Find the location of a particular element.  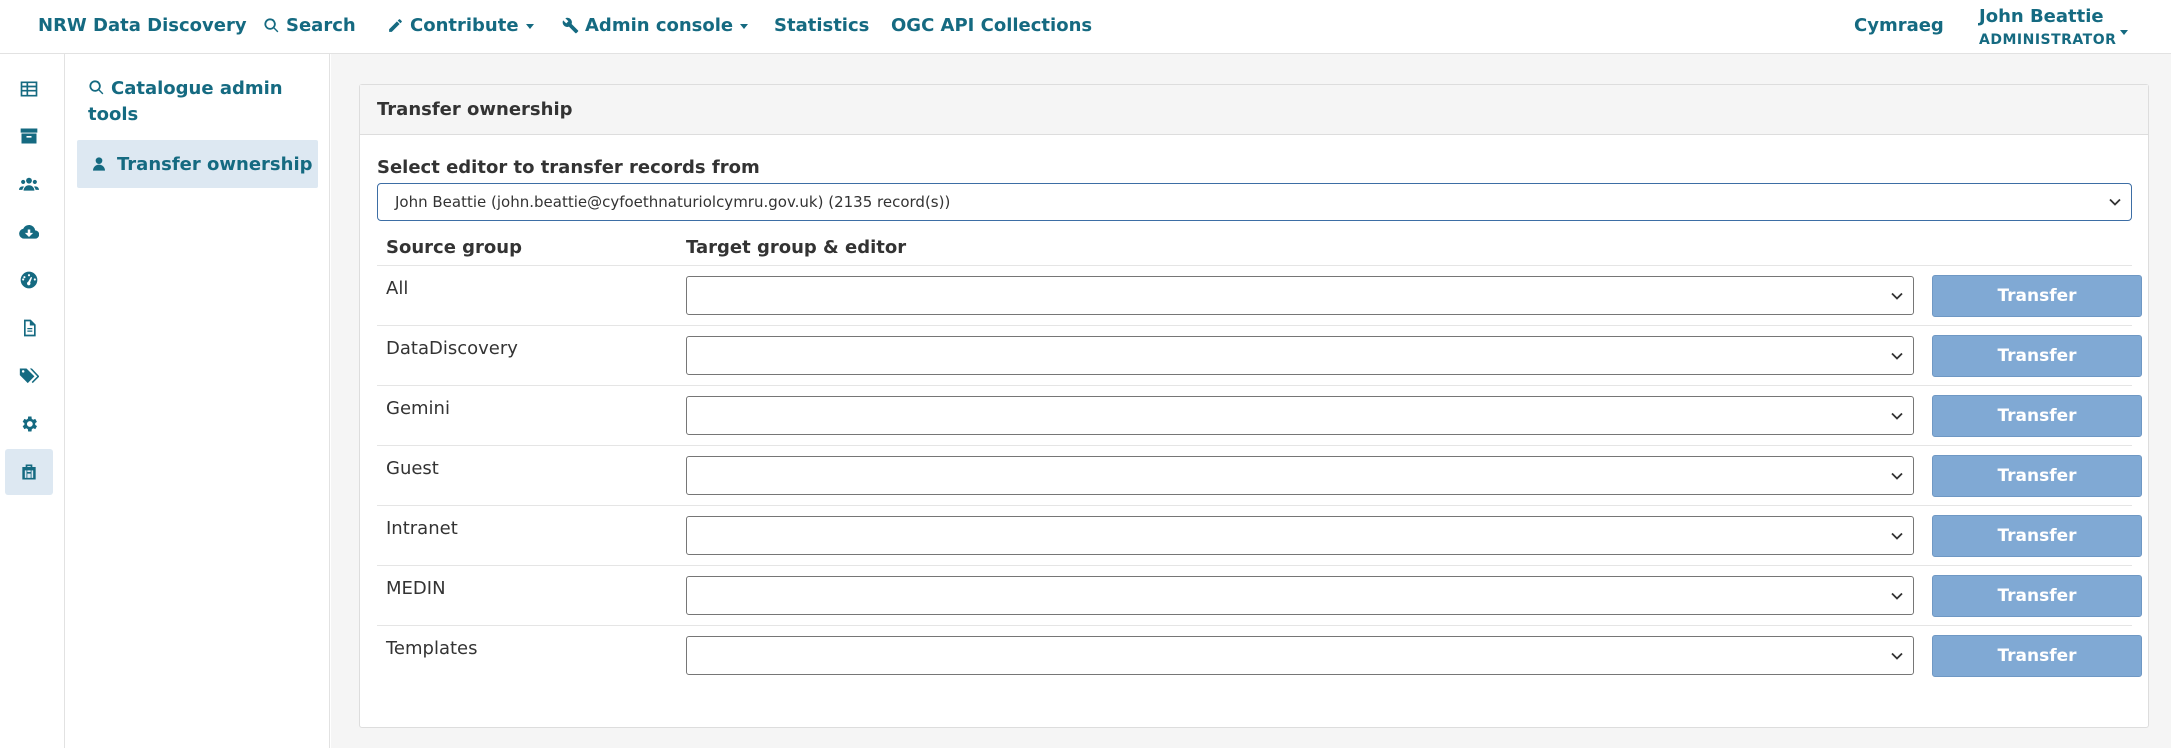

nav-contribute-dropdown: Contribute is located at coordinates (460, 25).